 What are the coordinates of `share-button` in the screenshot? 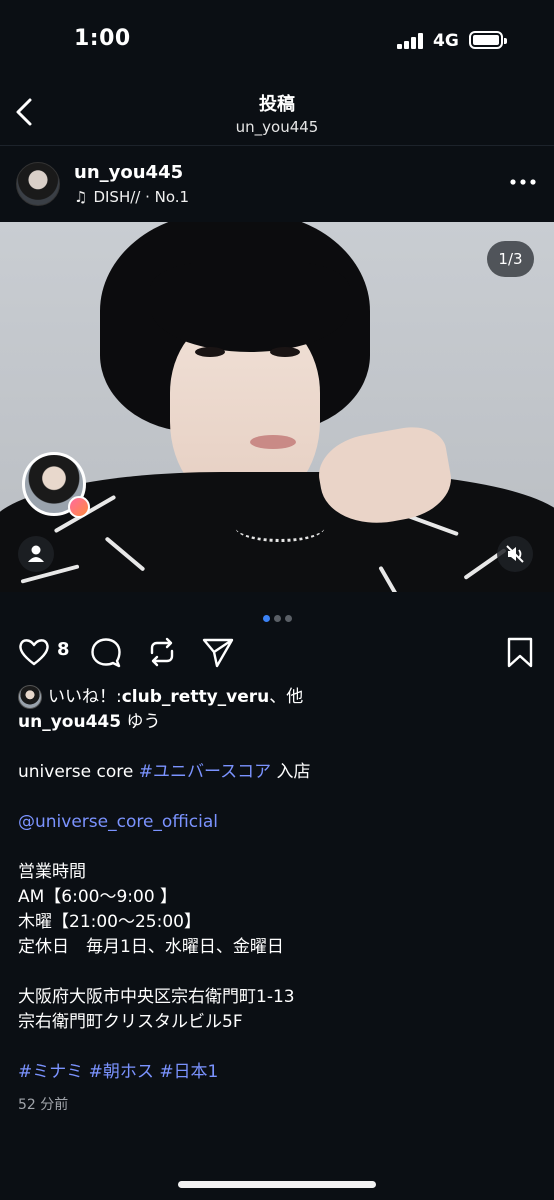 It's located at (218, 652).